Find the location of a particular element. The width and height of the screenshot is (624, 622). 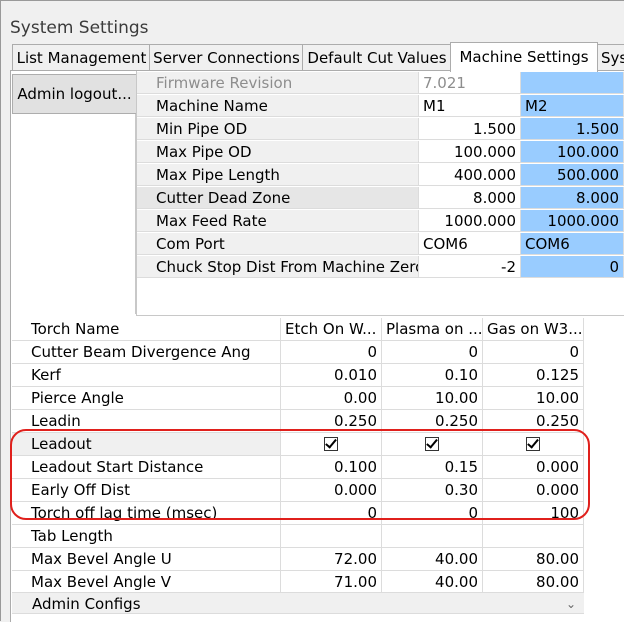

torch-value: 71.00 is located at coordinates (331, 582).